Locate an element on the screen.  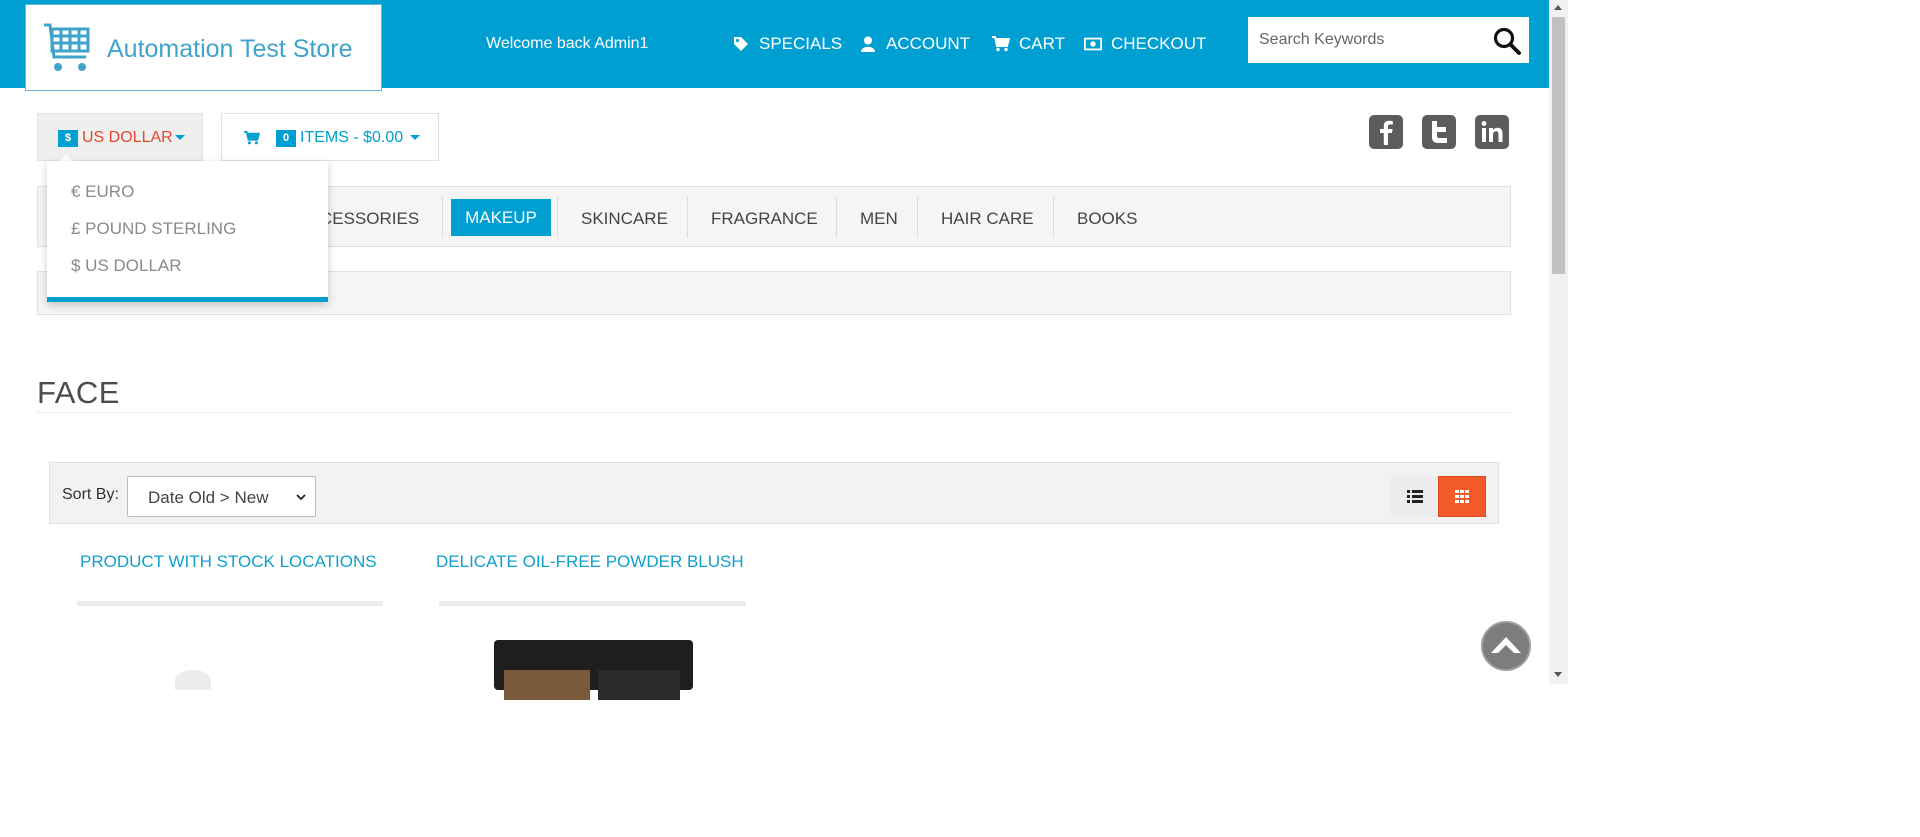
currency-selected: US DOLLAR is located at coordinates (133, 138).